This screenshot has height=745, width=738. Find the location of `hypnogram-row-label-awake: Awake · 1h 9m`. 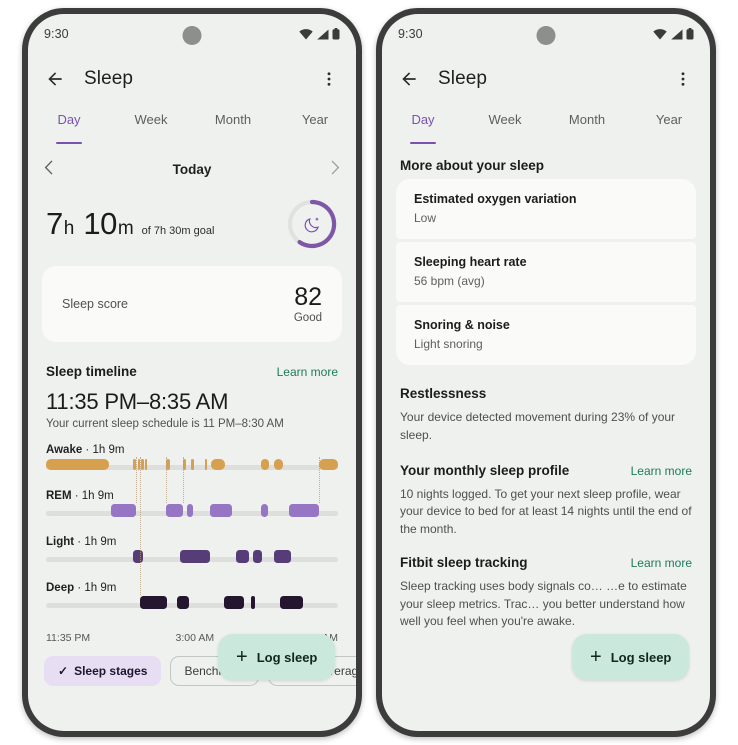

hypnogram-row-label-awake: Awake · 1h 9m is located at coordinates (85, 450).